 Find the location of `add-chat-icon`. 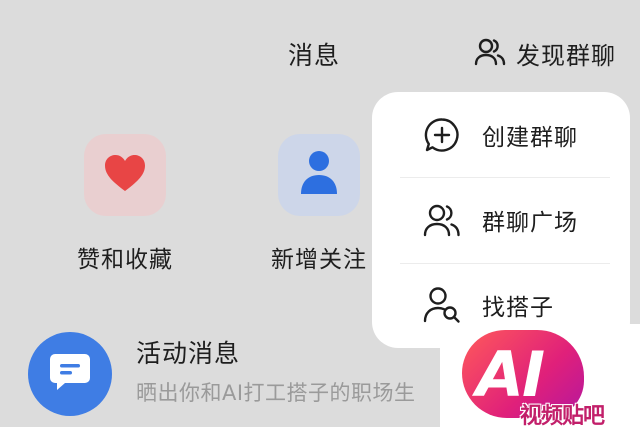

add-chat-icon is located at coordinates (442, 135).